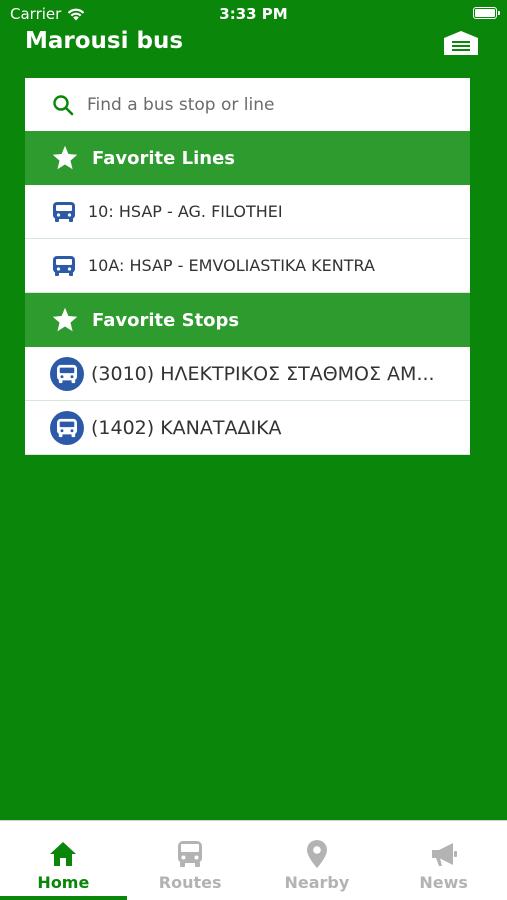 This screenshot has width=507, height=900. Describe the element at coordinates (486, 13) in the screenshot. I see `battery-icon` at that location.